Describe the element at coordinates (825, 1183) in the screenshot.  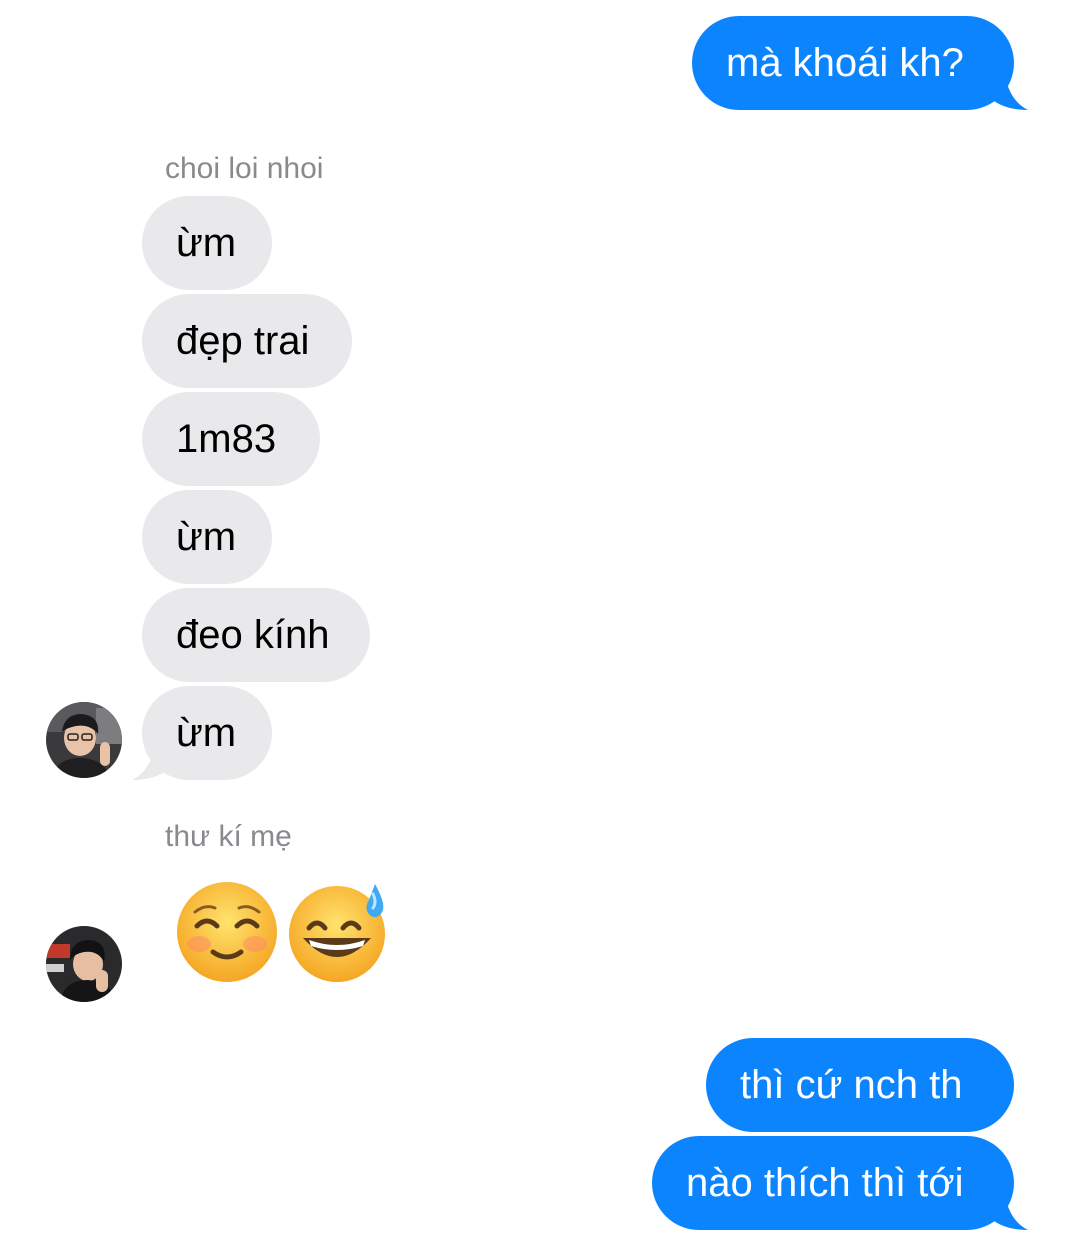
I see `message-text: nào thích thì tới` at that location.